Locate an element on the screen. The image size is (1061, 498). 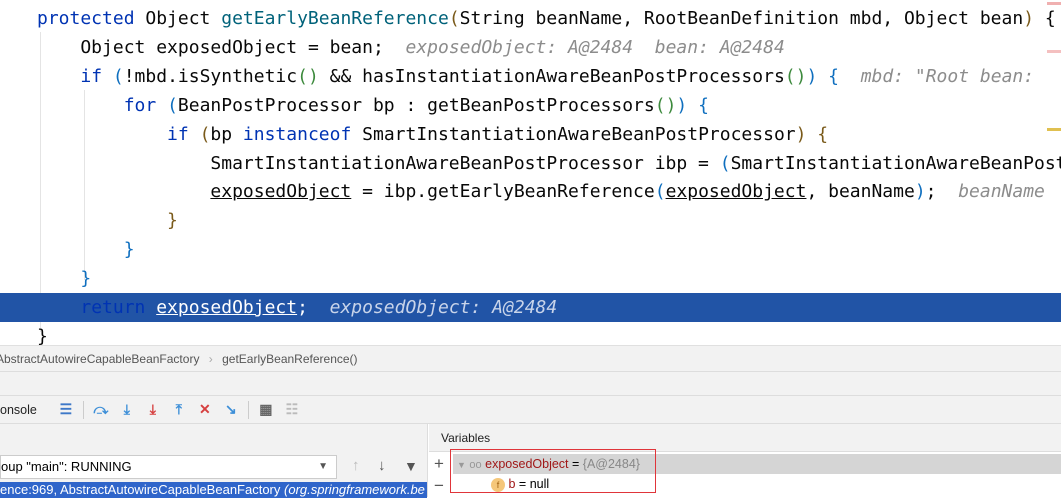
threads-list-icon: ☰ is located at coordinates (66, 409).